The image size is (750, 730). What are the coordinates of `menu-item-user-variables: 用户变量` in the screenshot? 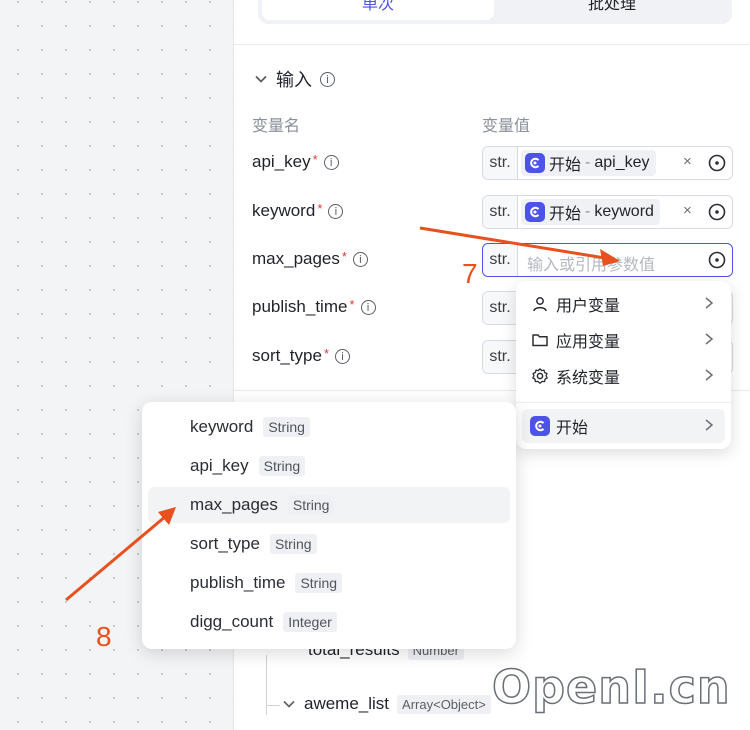 It's located at (623, 304).